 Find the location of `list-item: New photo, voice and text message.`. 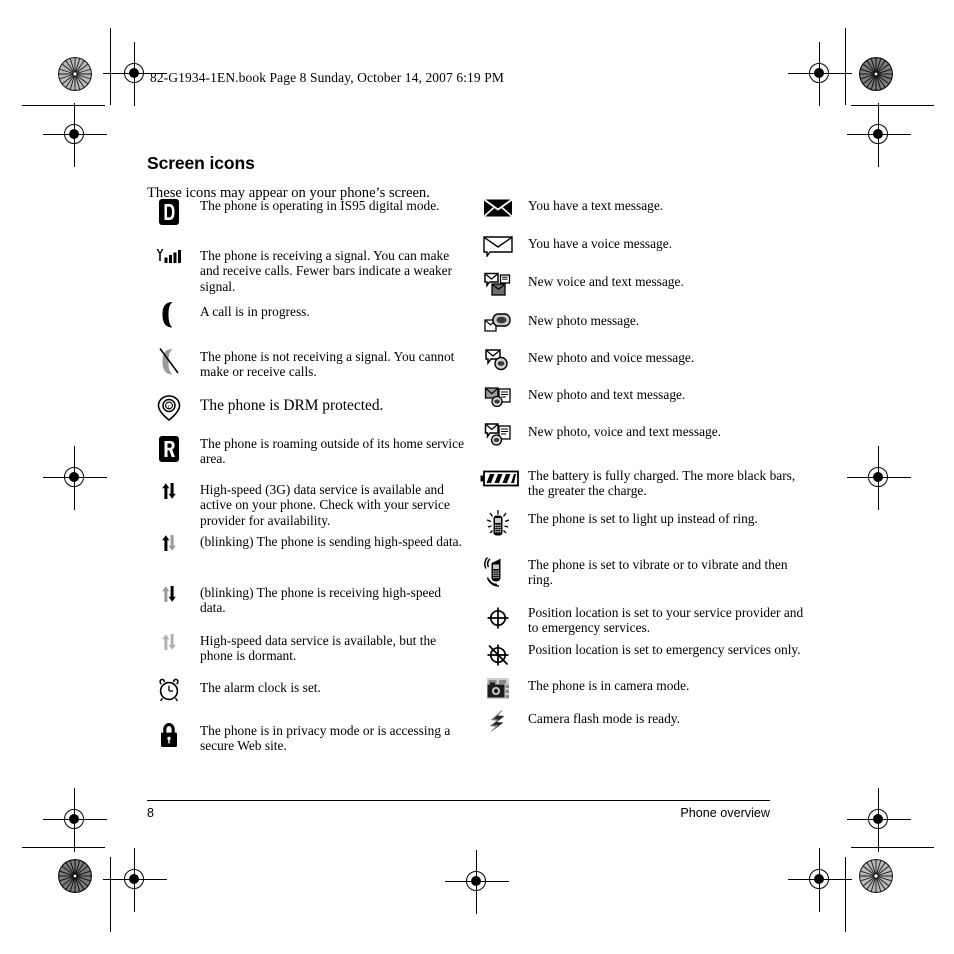

list-item: New photo, voice and text message. is located at coordinates (641, 444).